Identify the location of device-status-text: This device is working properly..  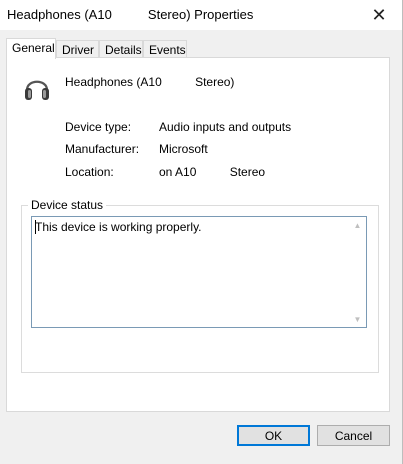
(118, 227).